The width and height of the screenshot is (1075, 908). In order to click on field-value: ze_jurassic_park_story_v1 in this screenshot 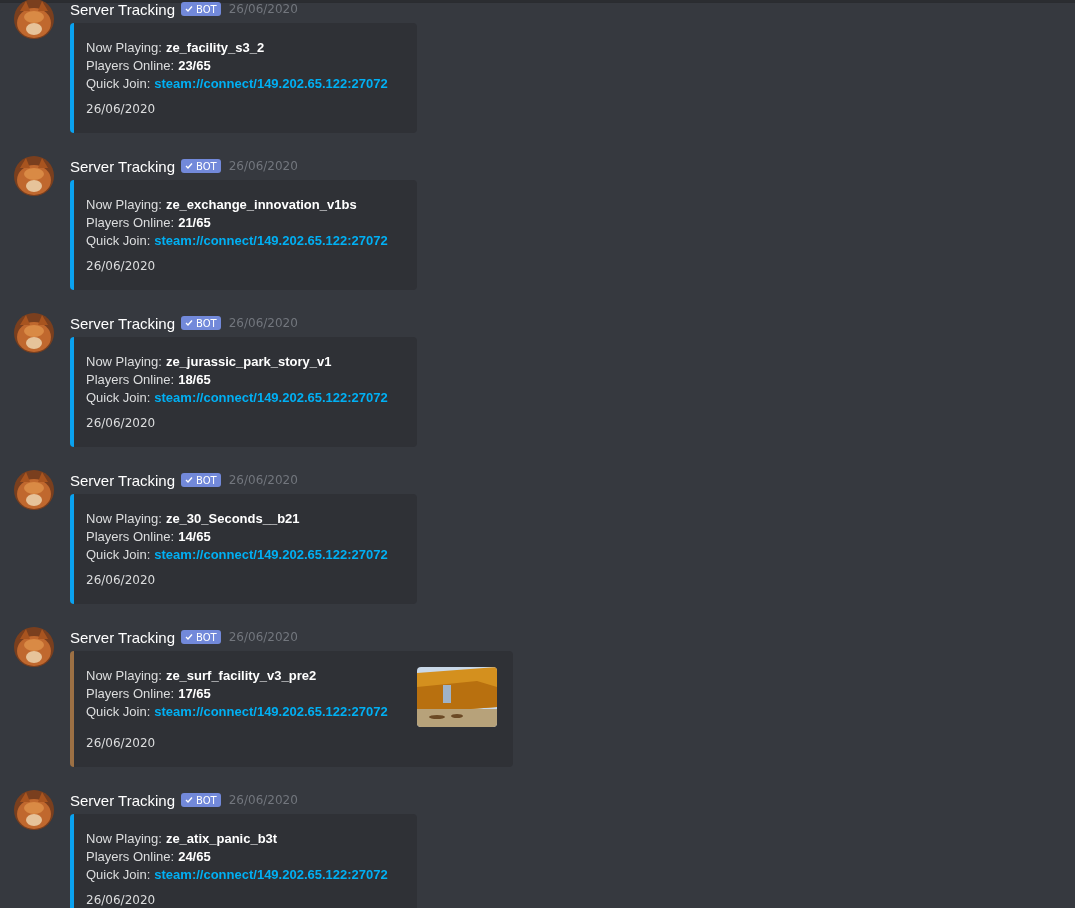, I will do `click(248, 362)`.